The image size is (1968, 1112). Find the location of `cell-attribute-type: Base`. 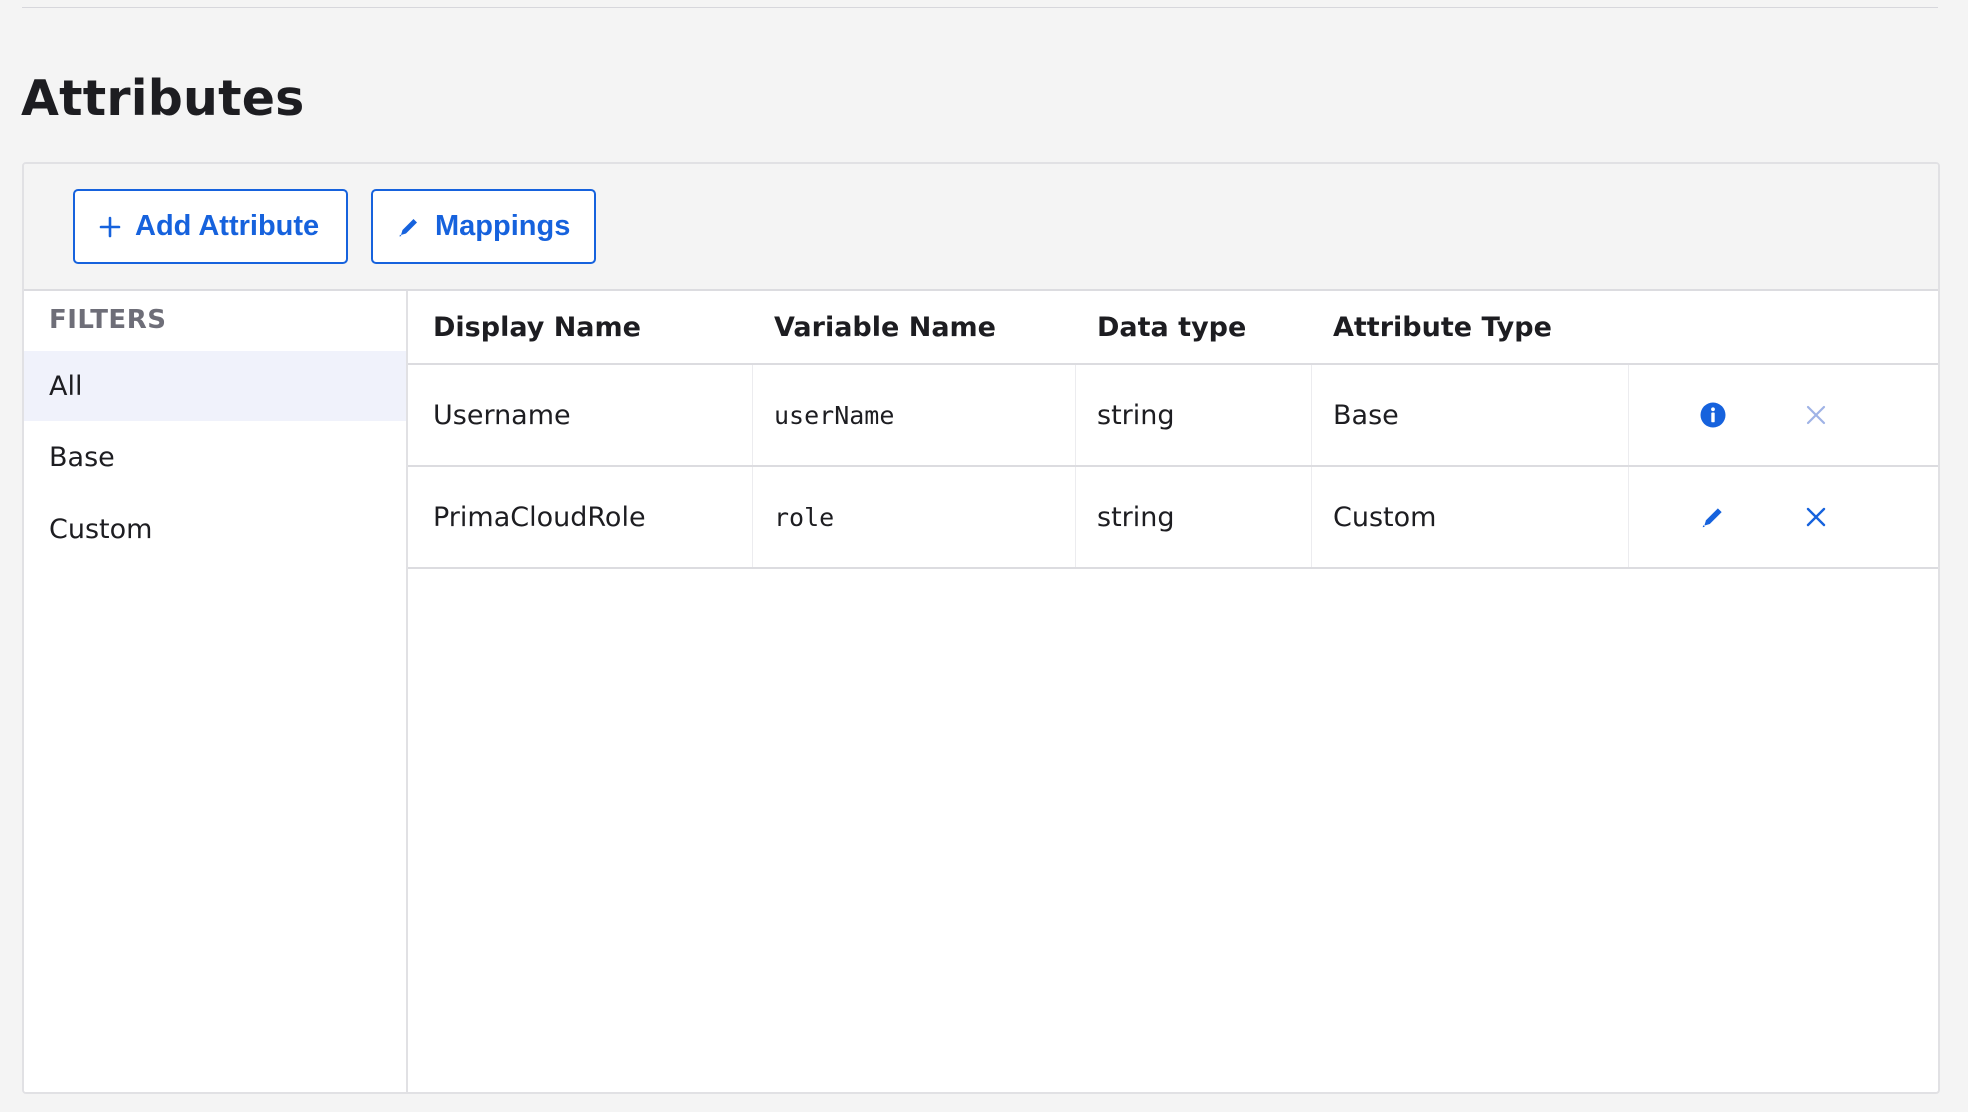

cell-attribute-type: Base is located at coordinates (1366, 415).